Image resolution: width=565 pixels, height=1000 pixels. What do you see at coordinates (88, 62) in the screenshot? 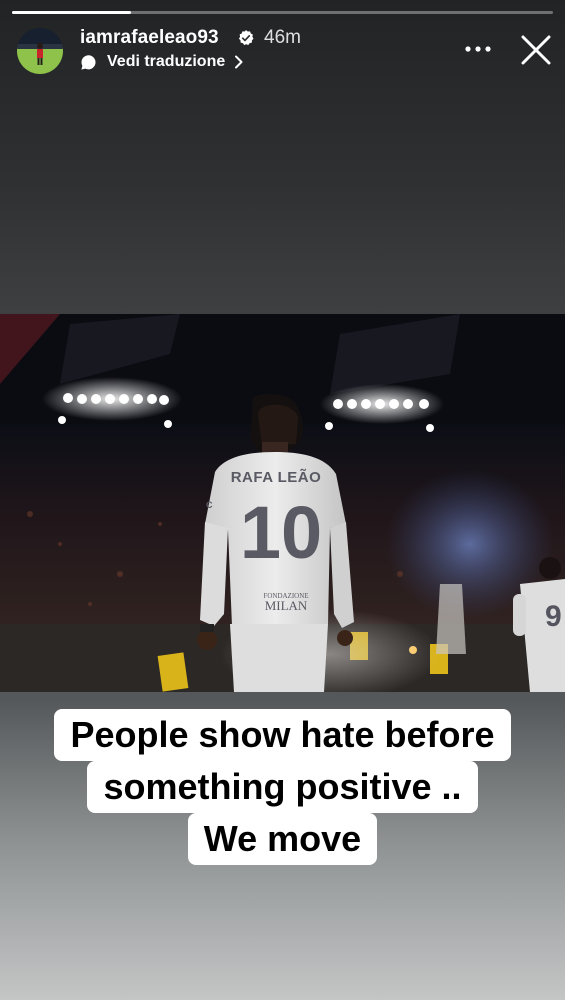
I see `speech-bubble-icon` at bounding box center [88, 62].